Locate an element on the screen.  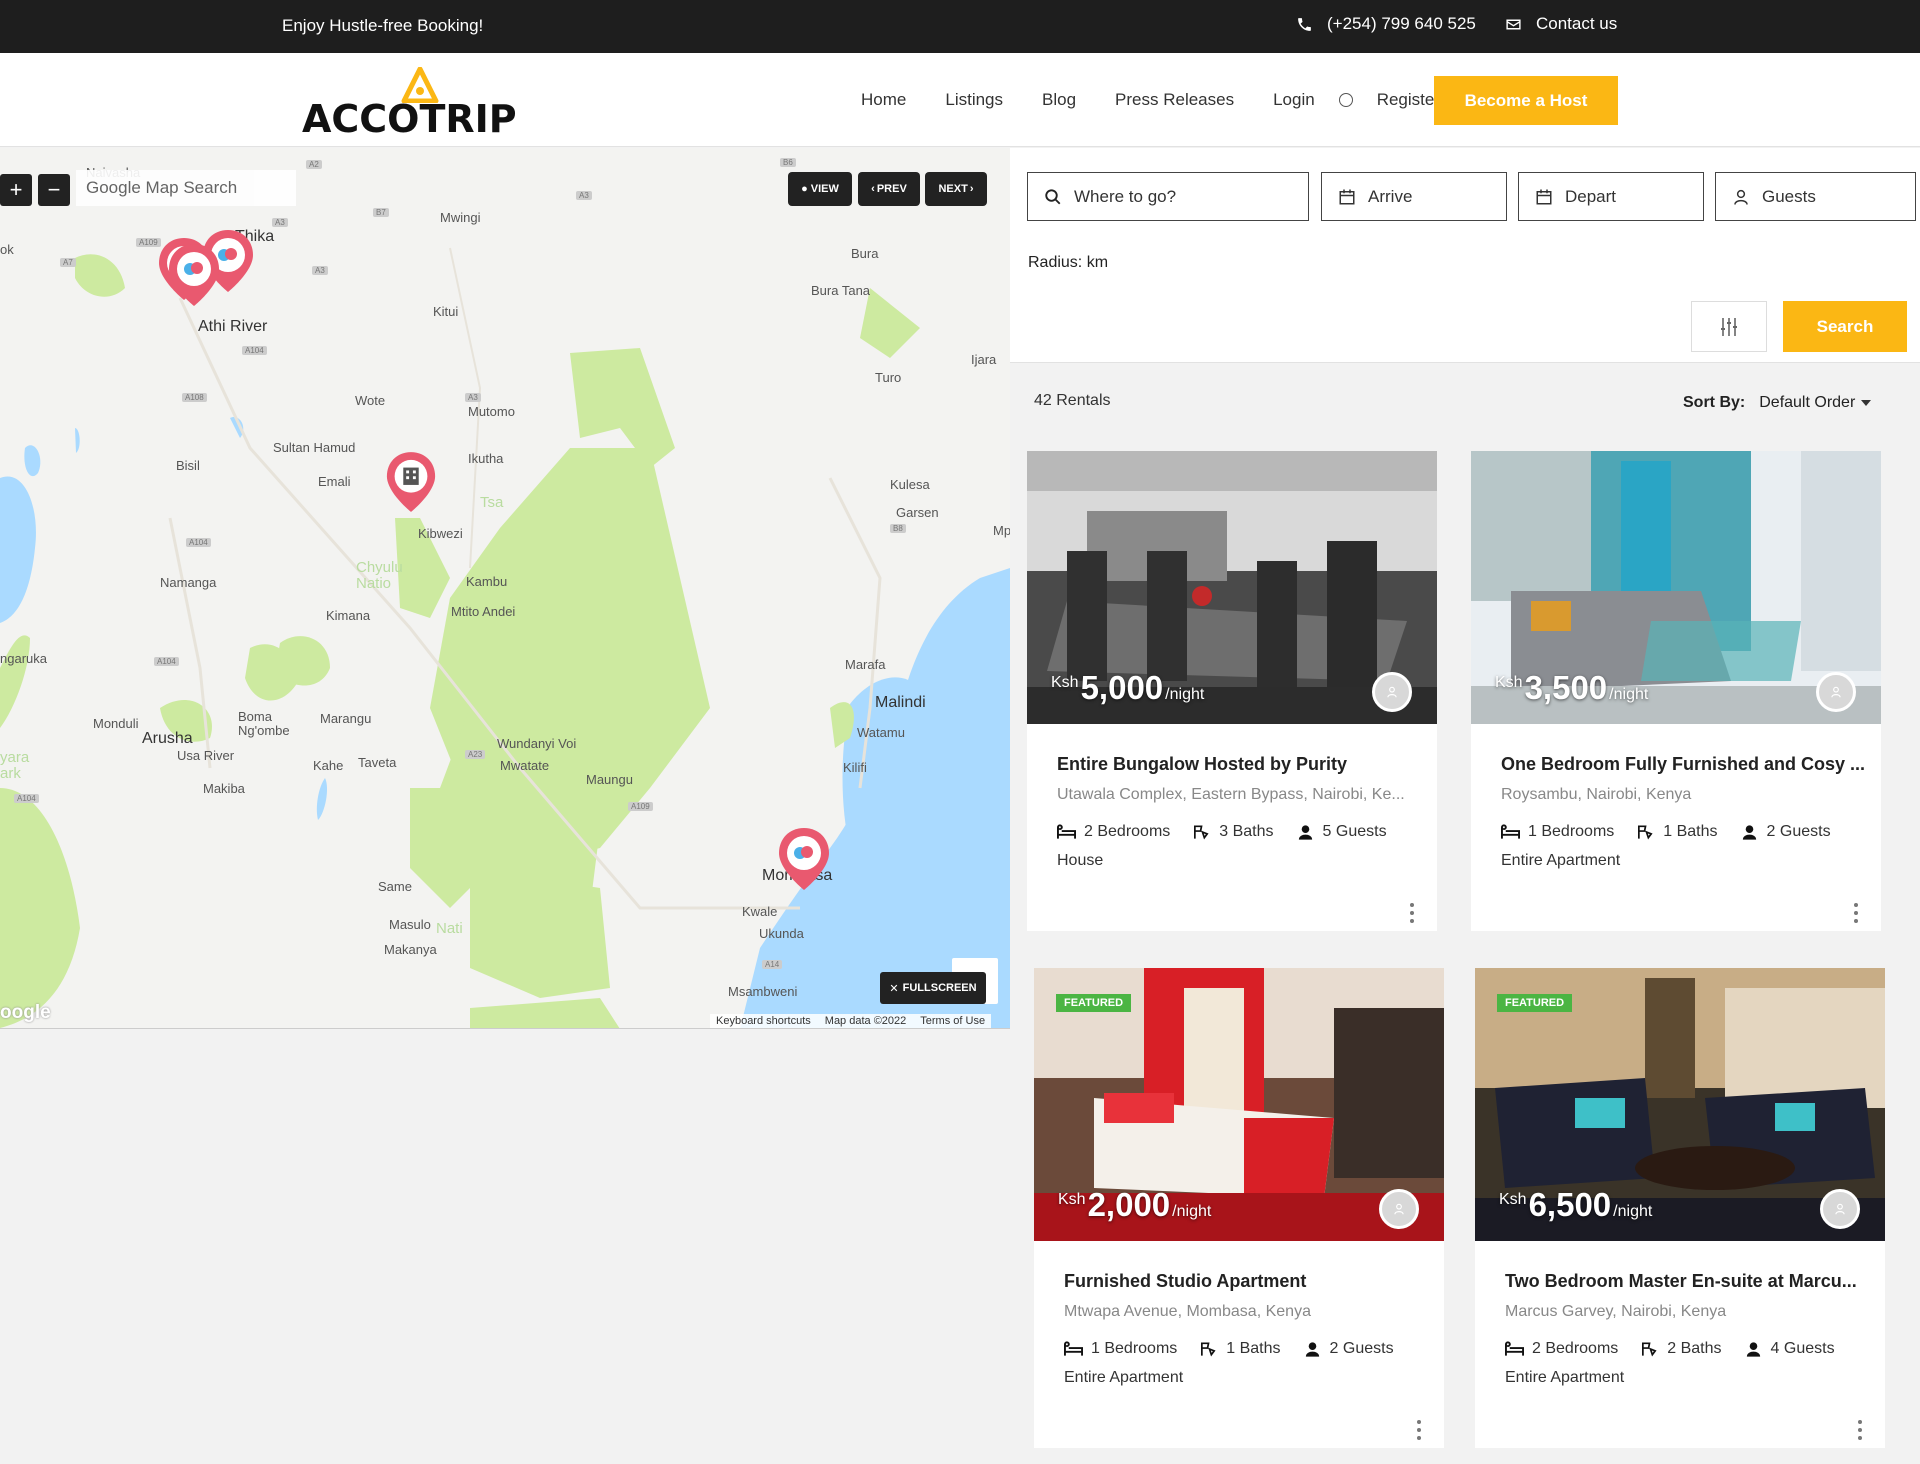
nav-home: Home is located at coordinates (883, 100).